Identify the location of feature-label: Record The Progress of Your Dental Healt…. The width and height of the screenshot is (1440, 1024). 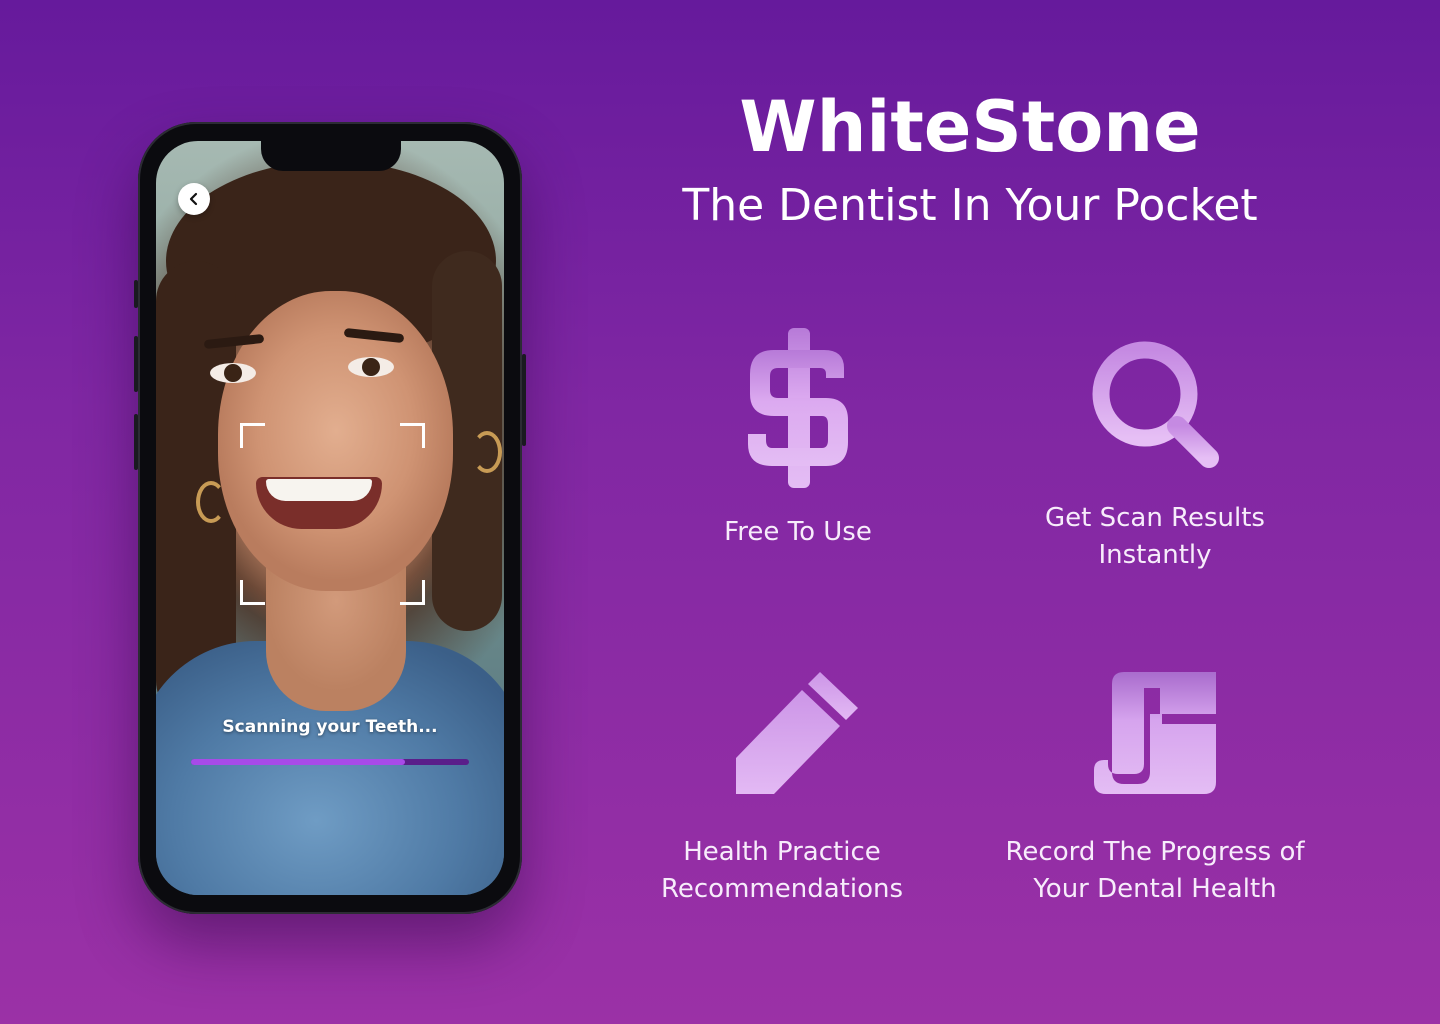
(1155, 871).